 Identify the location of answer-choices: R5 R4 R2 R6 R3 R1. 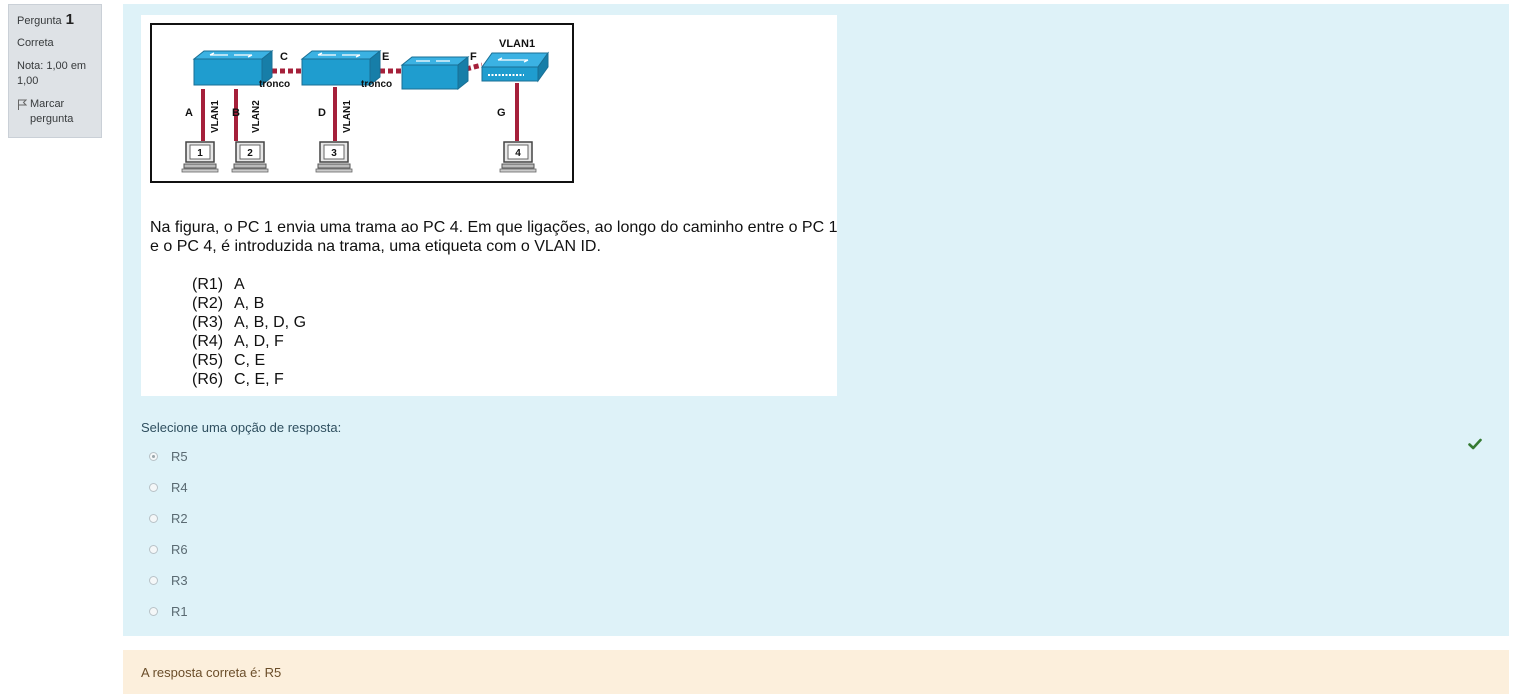
(168, 534).